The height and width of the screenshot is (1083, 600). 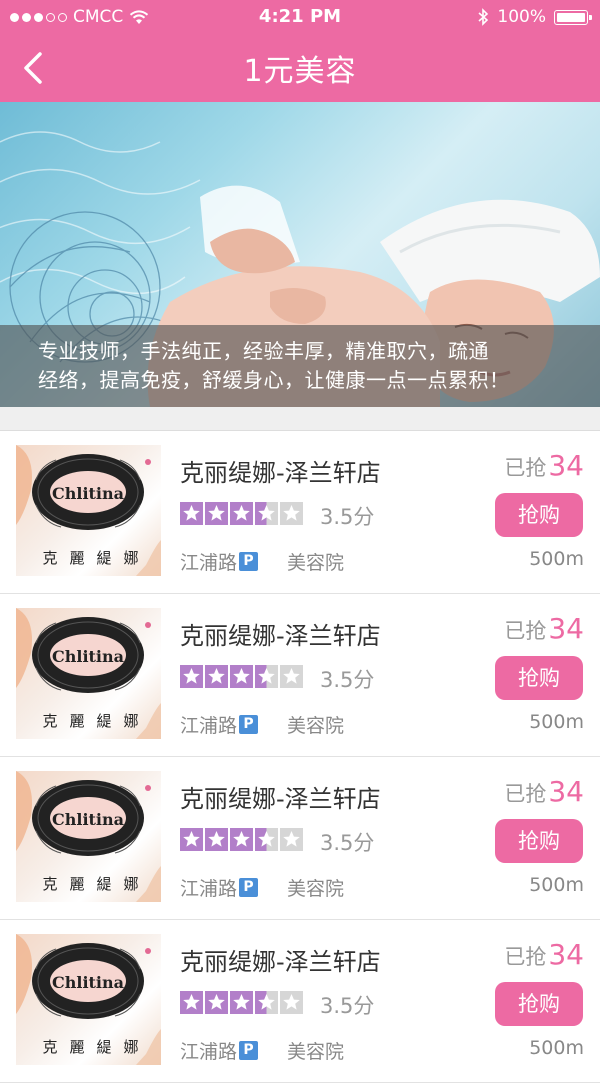 I want to click on page-title: 1元美容, so click(x=300, y=71).